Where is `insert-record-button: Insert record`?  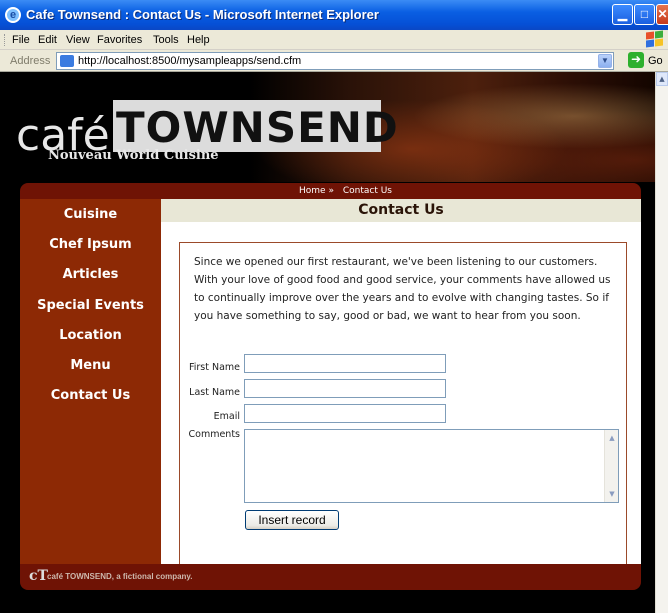 insert-record-button: Insert record is located at coordinates (292, 520).